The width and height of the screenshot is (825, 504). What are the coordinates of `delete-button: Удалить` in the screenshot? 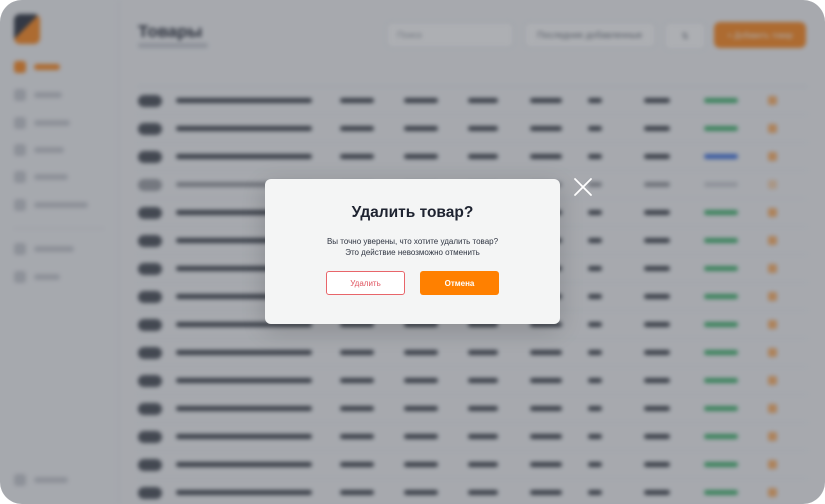 It's located at (365, 283).